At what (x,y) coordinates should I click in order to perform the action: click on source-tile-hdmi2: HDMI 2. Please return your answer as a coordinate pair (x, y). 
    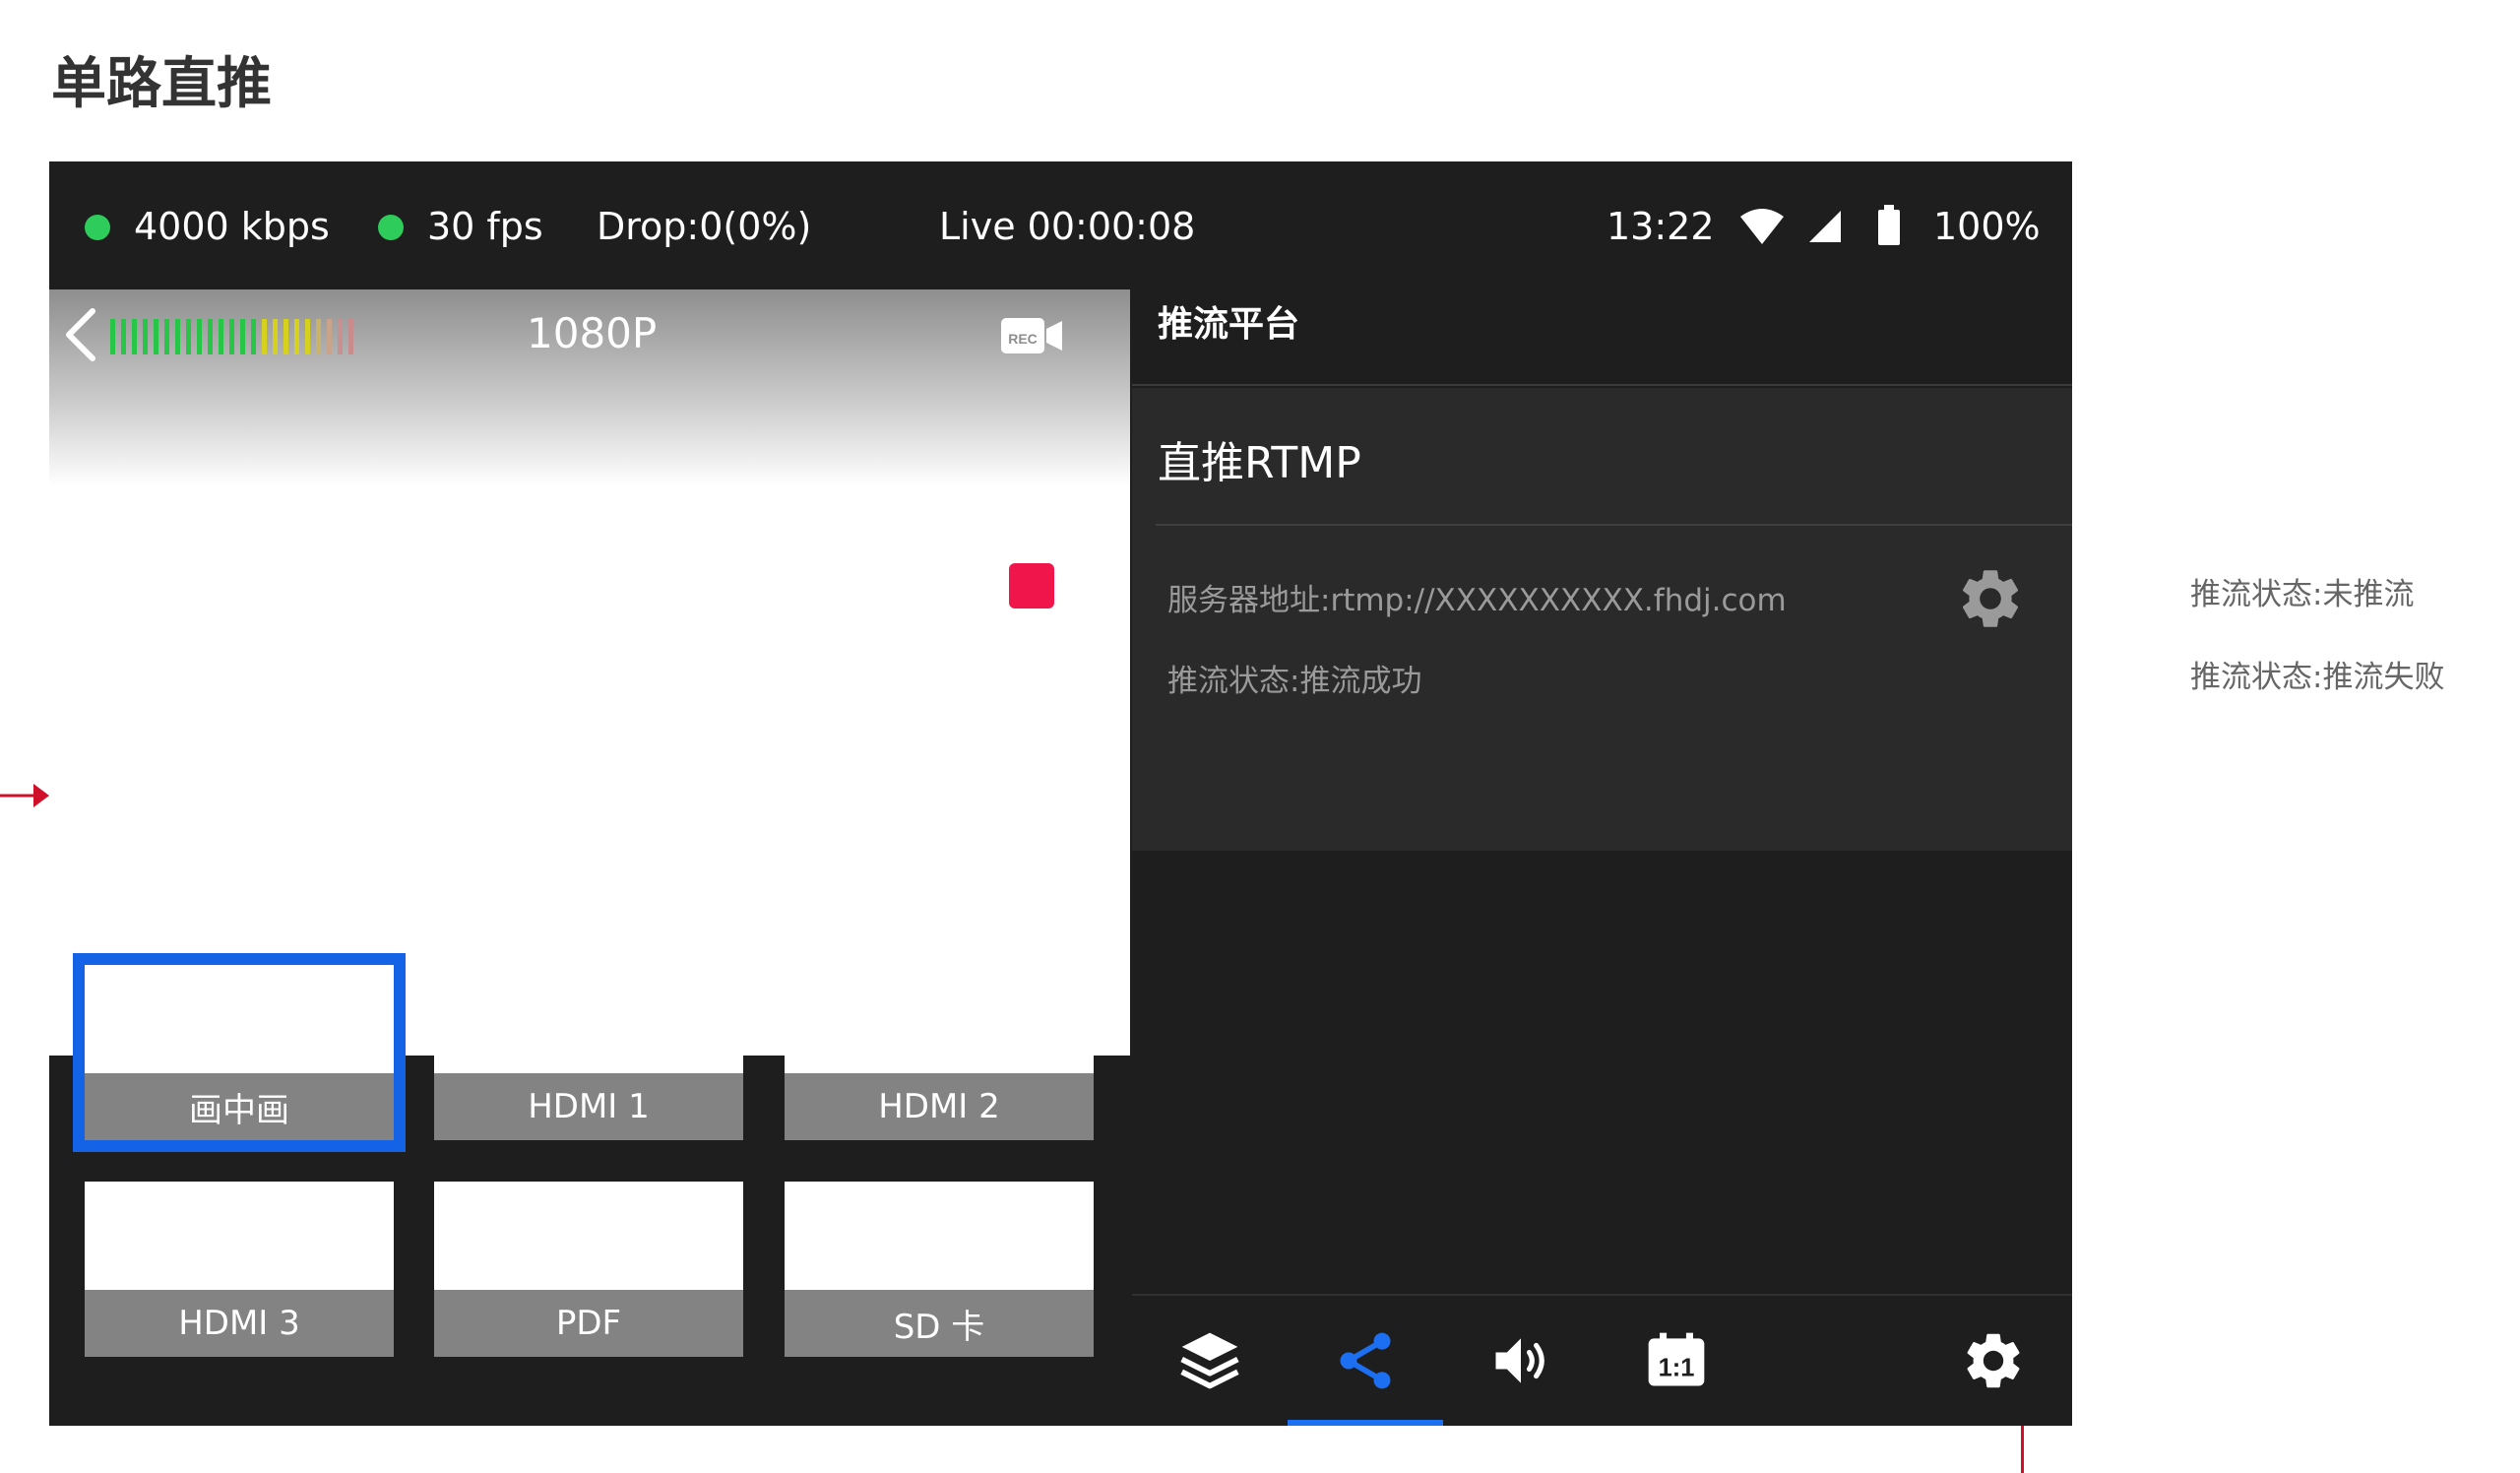
    Looking at the image, I should click on (939, 1052).